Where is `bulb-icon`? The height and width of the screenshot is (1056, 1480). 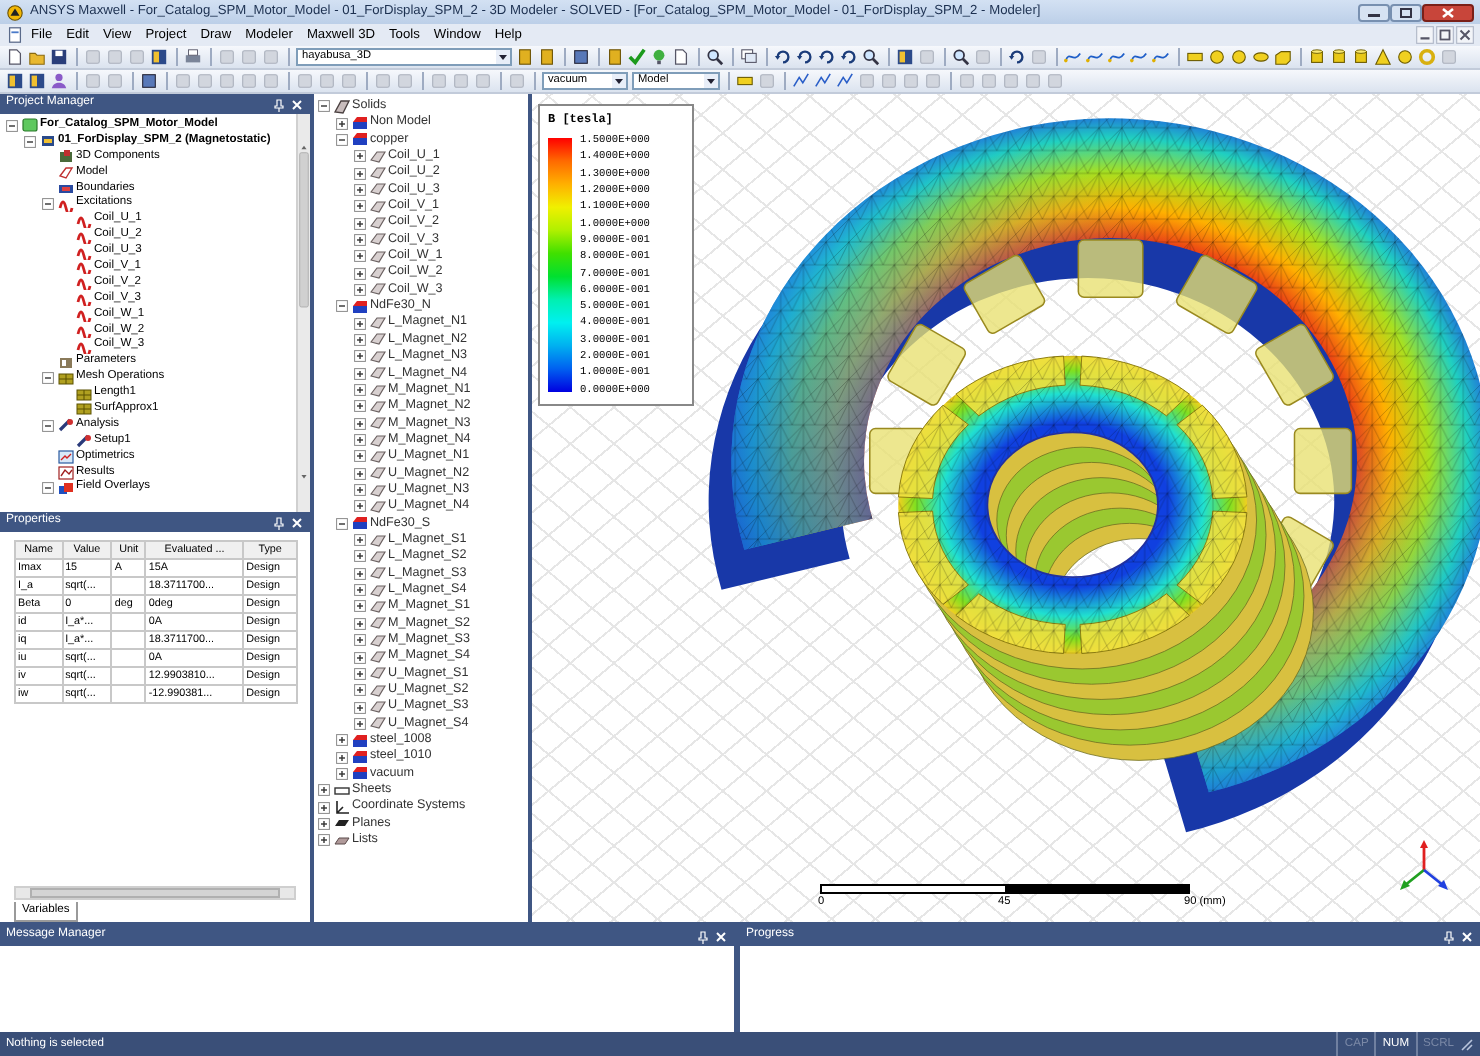 bulb-icon is located at coordinates (659, 57).